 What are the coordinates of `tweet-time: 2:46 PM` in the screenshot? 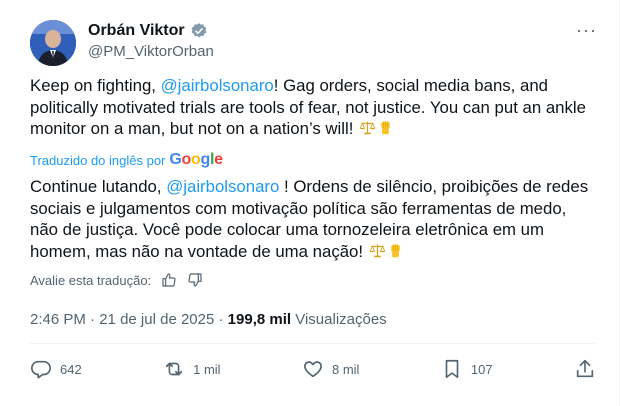 It's located at (58, 319).